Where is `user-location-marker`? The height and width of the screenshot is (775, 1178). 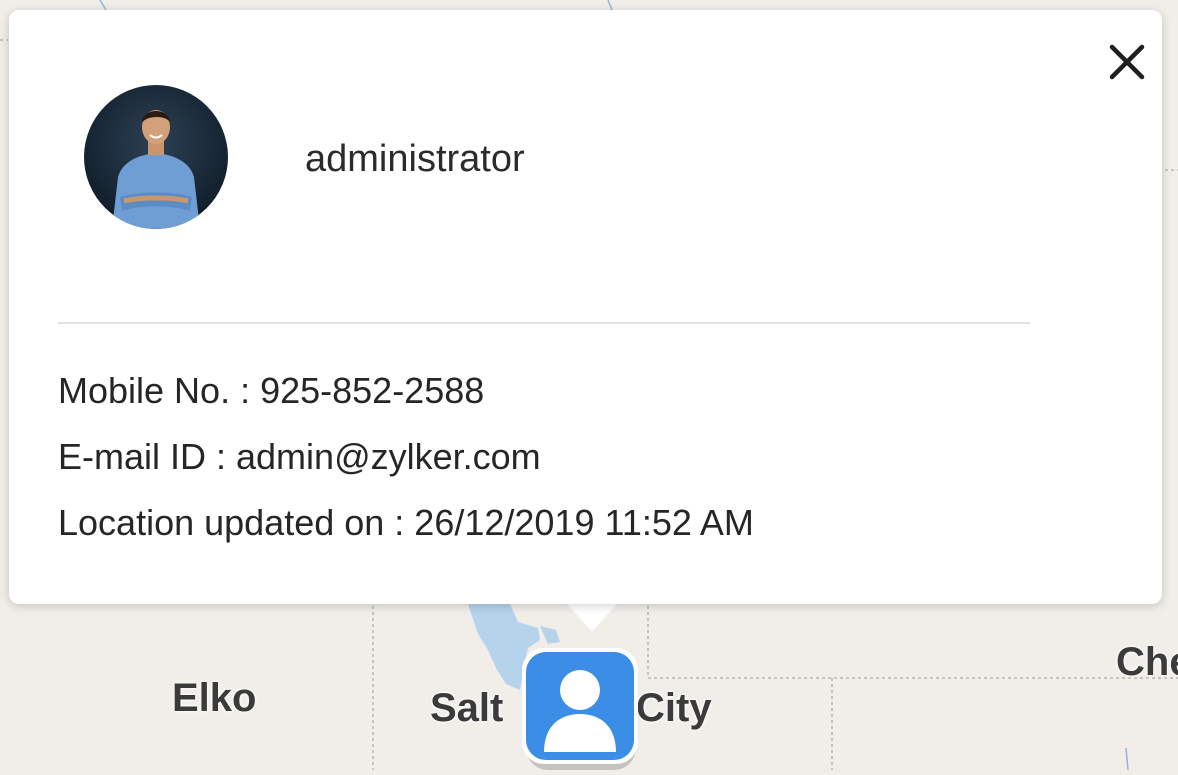 user-location-marker is located at coordinates (580, 709).